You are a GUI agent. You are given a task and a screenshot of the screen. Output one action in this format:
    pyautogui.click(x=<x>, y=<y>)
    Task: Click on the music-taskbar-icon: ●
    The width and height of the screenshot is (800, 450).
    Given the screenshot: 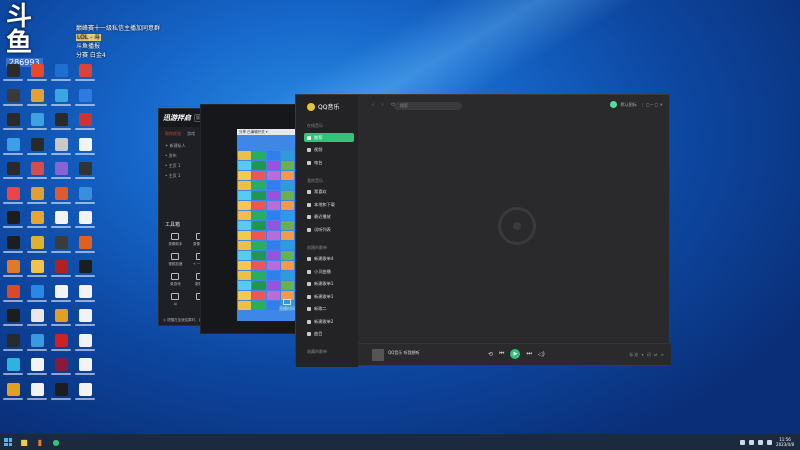 What is the action you would take?
    pyautogui.click(x=56, y=442)
    